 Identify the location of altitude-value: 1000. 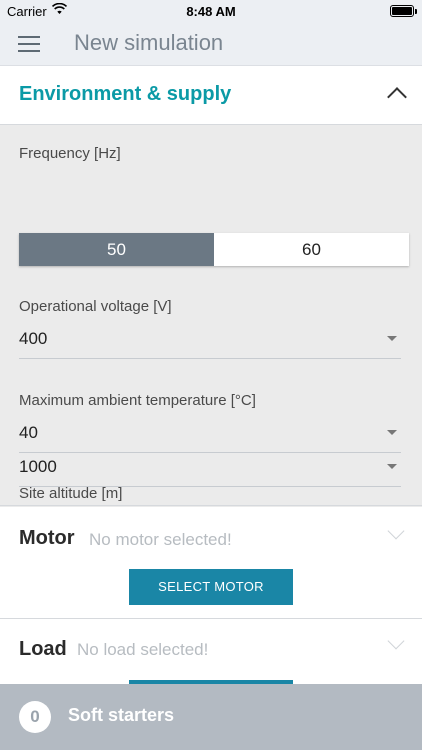
(38, 466).